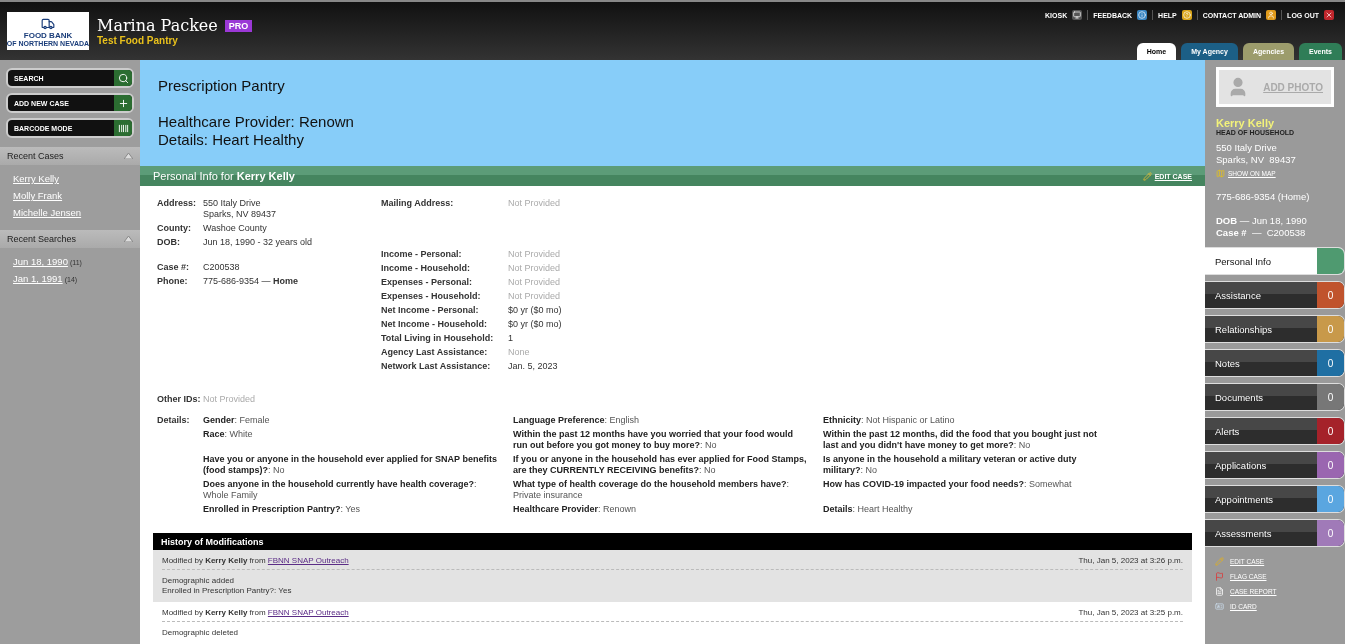  I want to click on detail-answer: Healthcare Provider: Renown, so click(575, 509).